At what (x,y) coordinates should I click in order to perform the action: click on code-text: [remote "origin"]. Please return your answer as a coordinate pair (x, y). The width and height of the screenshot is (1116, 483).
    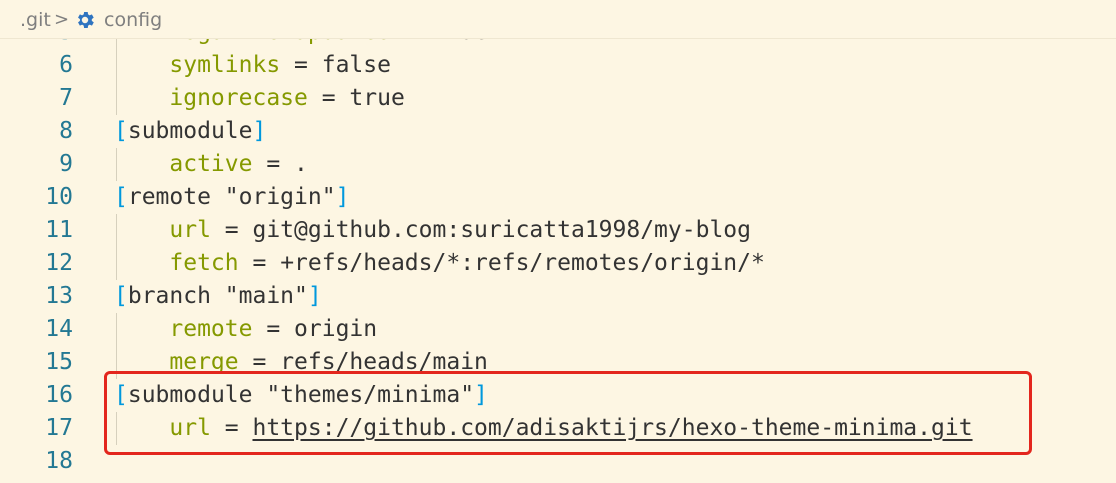
    Looking at the image, I should click on (231, 197).